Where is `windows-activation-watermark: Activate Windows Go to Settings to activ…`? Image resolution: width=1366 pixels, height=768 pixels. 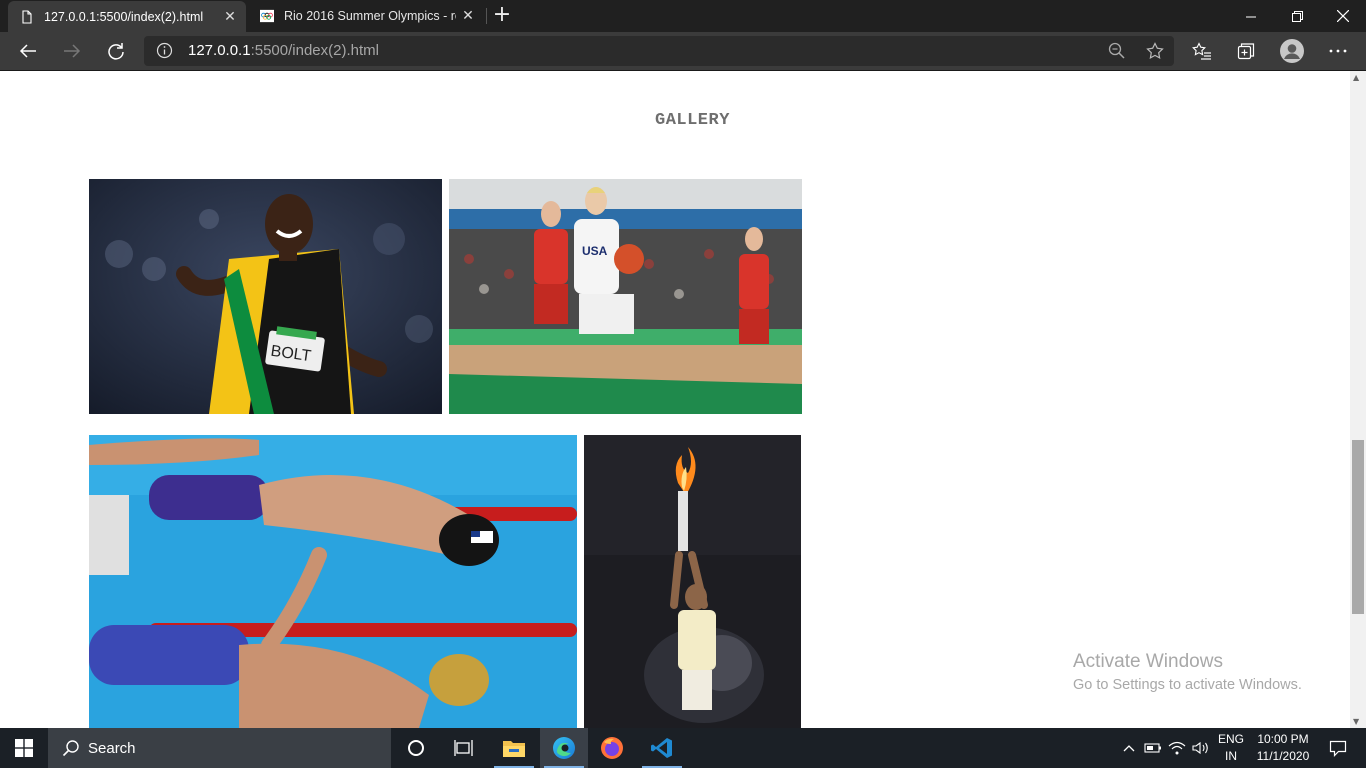 windows-activation-watermark: Activate Windows Go to Settings to activ… is located at coordinates (1187, 672).